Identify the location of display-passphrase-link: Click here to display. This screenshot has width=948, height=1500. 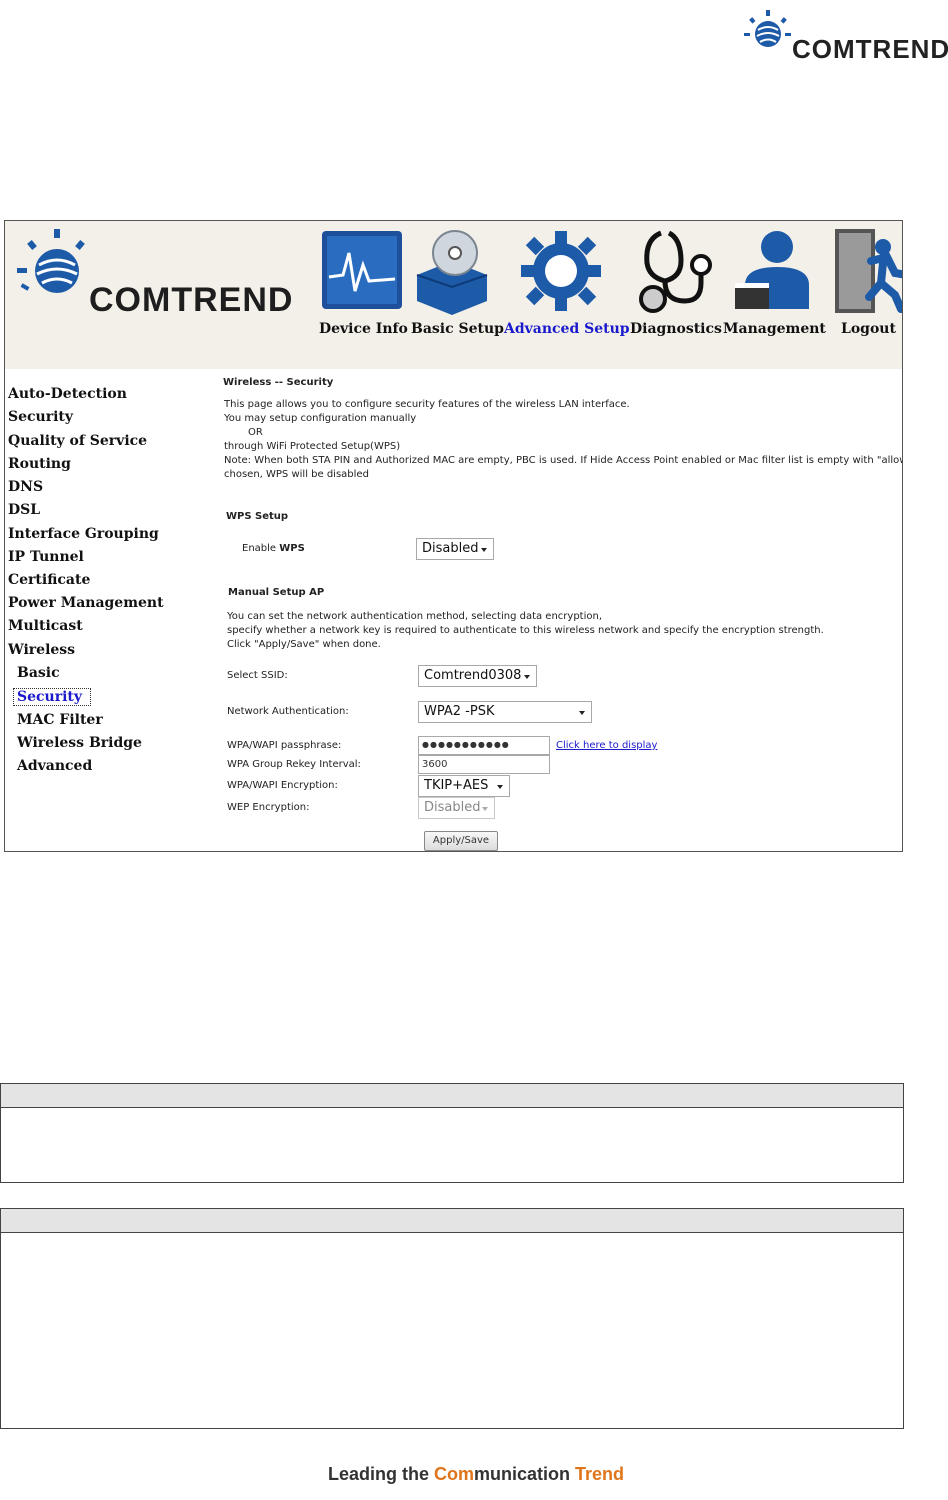
(606, 745).